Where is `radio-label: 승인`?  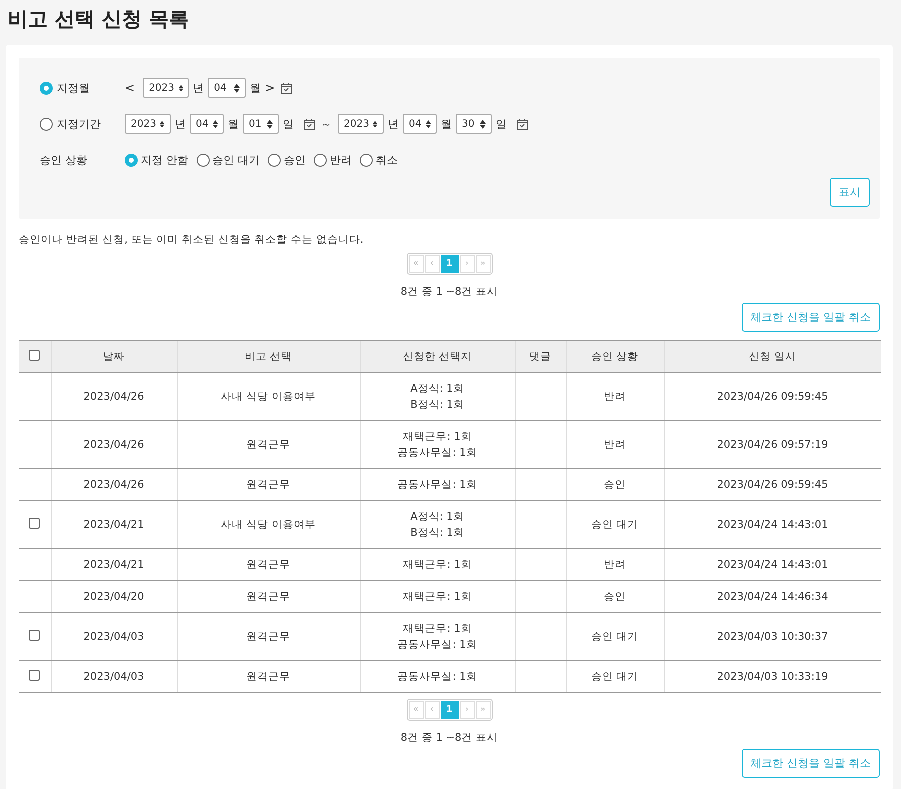 radio-label: 승인 is located at coordinates (295, 160).